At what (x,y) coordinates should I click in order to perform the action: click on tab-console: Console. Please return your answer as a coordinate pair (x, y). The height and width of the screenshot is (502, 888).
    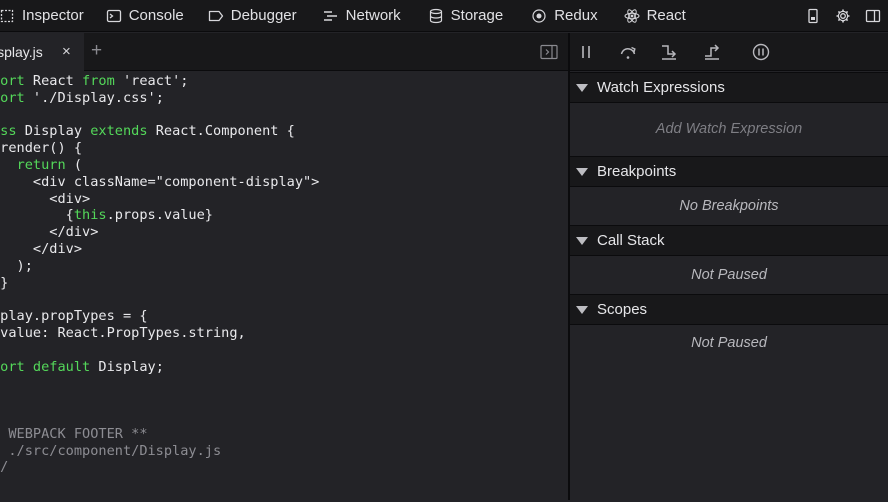
    Looking at the image, I should click on (150, 16).